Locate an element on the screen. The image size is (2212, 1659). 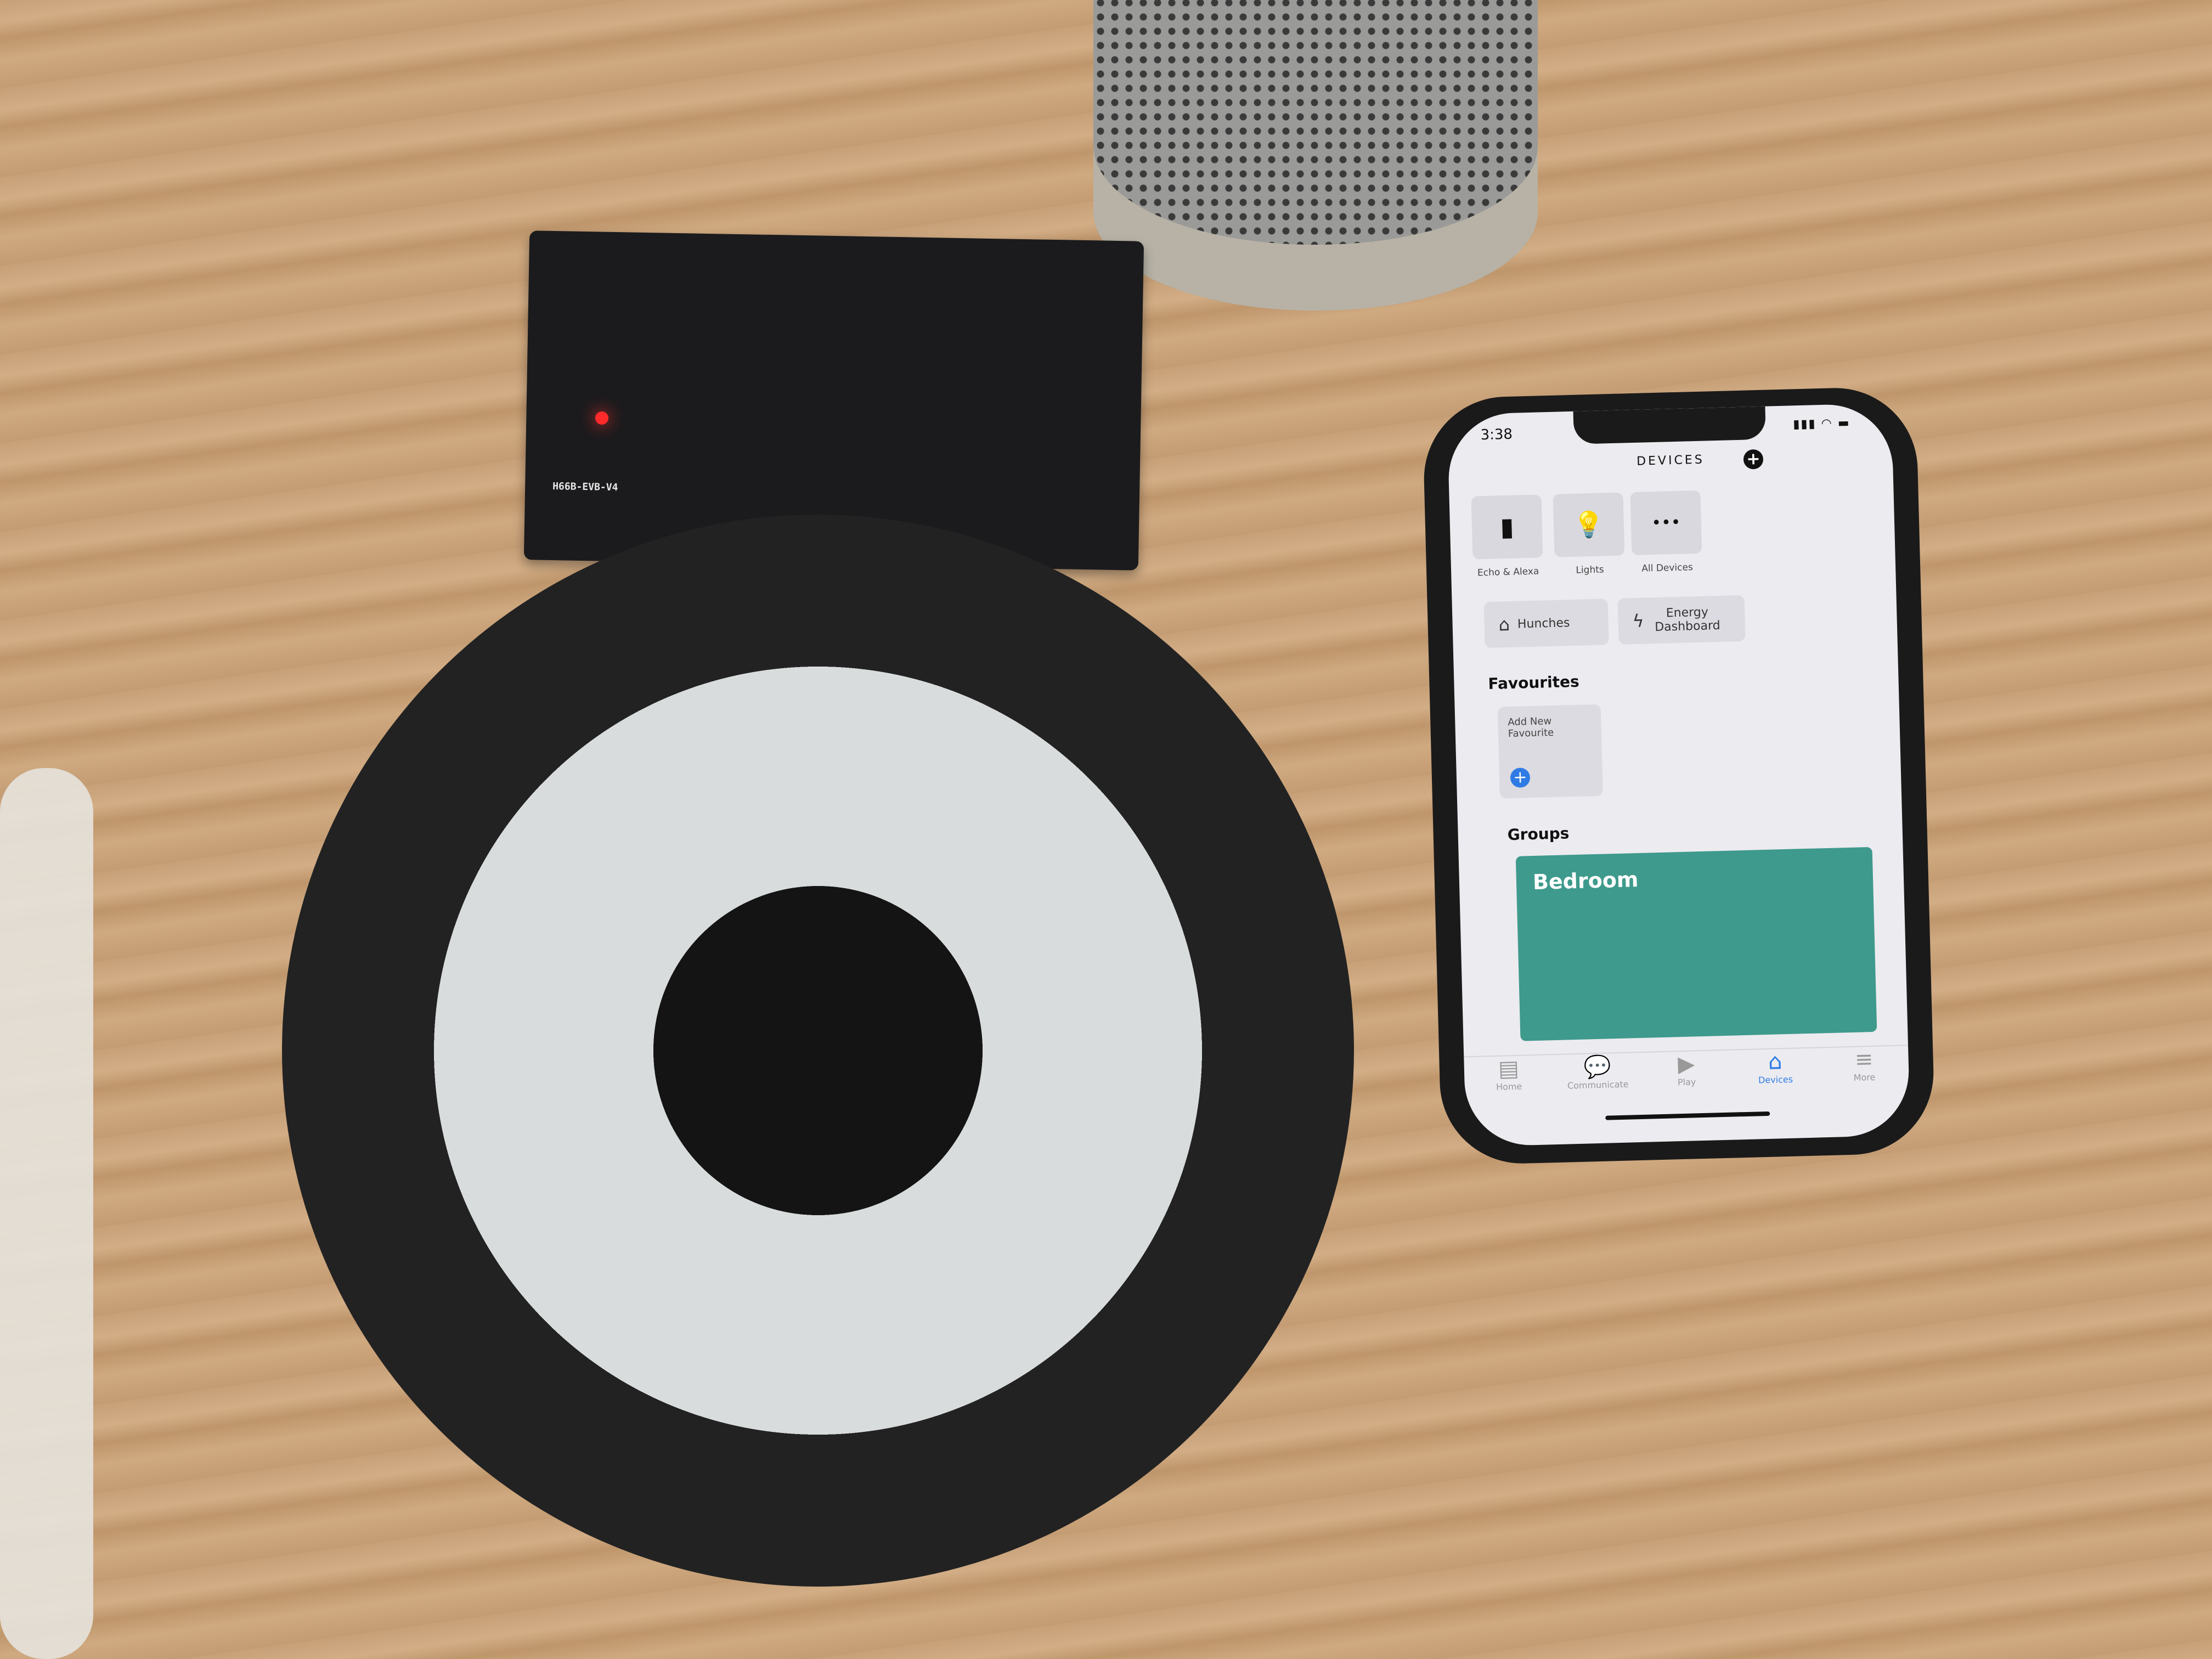
hunches-button: ⌂ Hunches is located at coordinates (1546, 623).